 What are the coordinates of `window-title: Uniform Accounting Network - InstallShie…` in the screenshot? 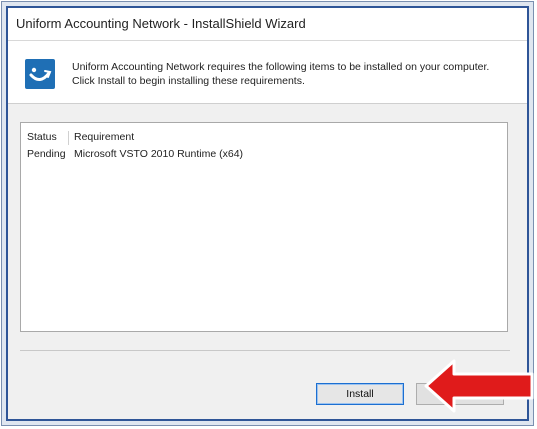 It's located at (161, 23).